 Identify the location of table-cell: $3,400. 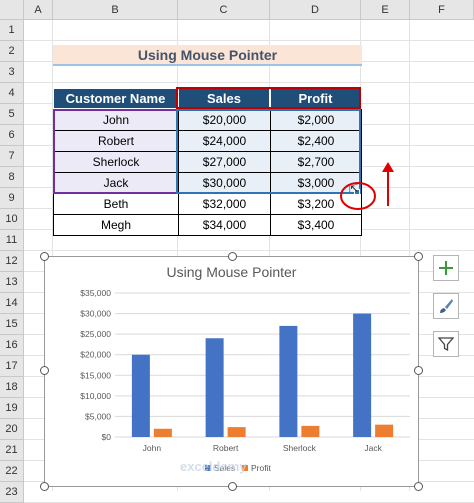
(316, 225).